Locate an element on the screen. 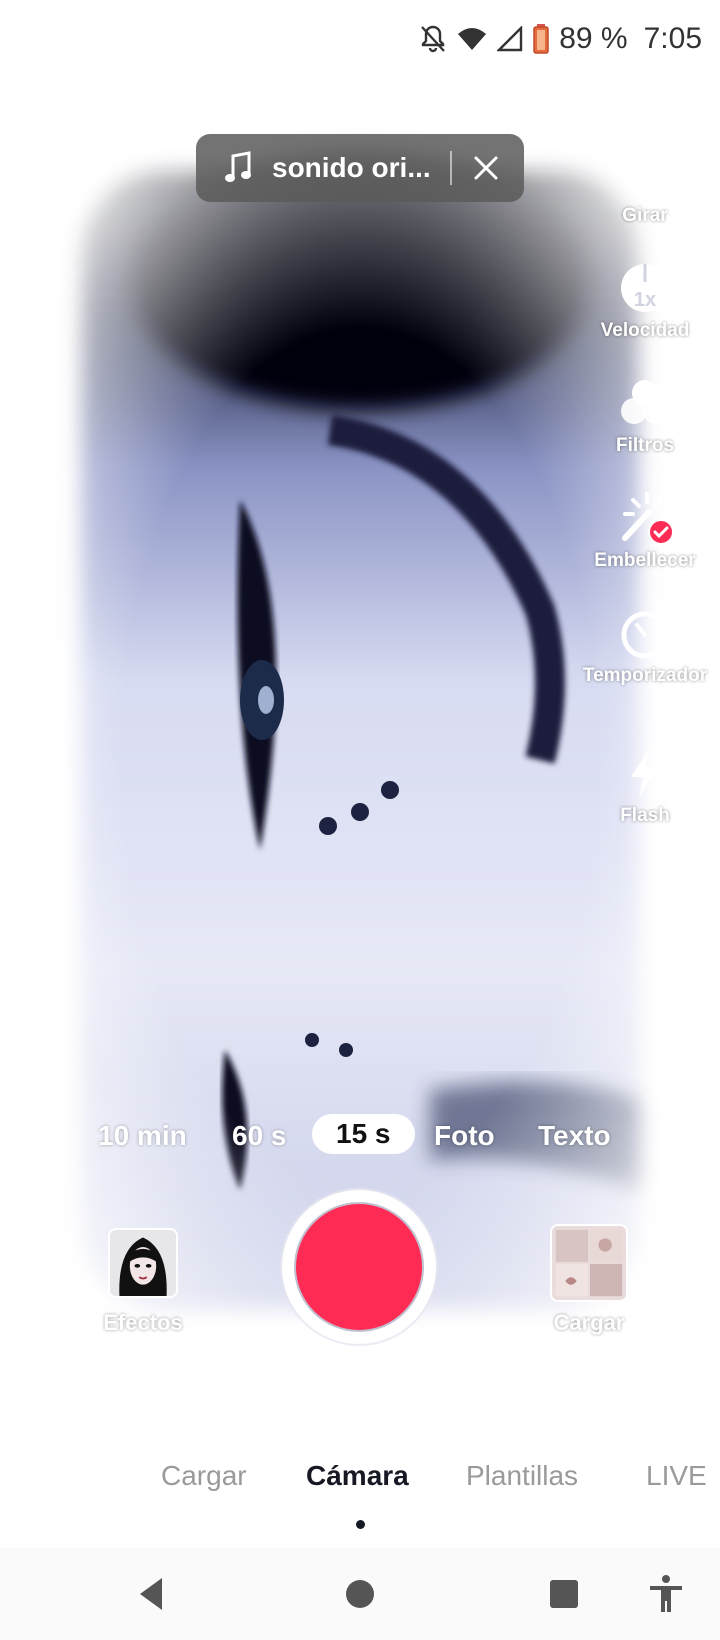 The height and width of the screenshot is (1640, 720). duration-10min: 10 min is located at coordinates (142, 1136).